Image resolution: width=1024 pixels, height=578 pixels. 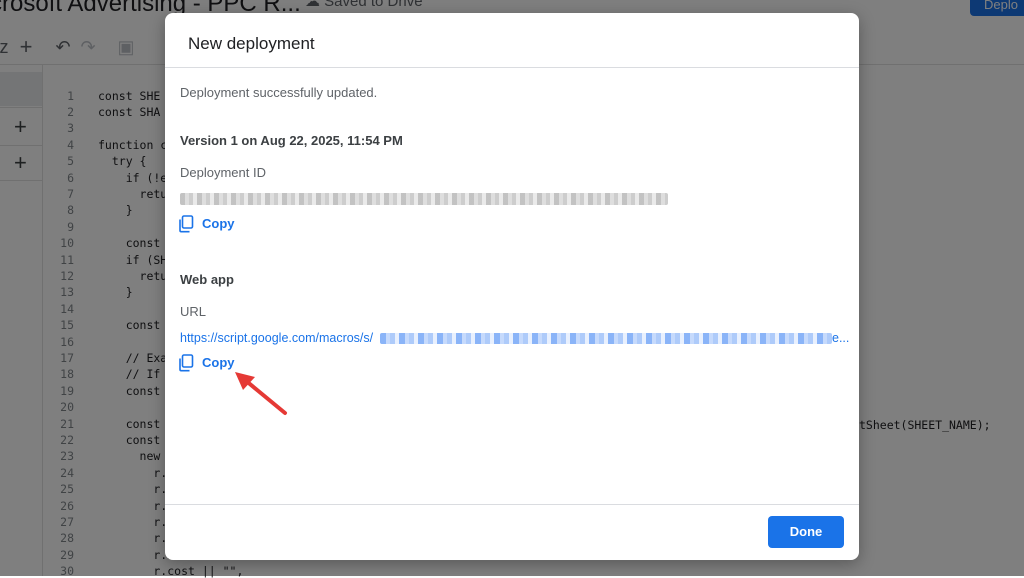 I want to click on copy-label: Copy, so click(x=218, y=223).